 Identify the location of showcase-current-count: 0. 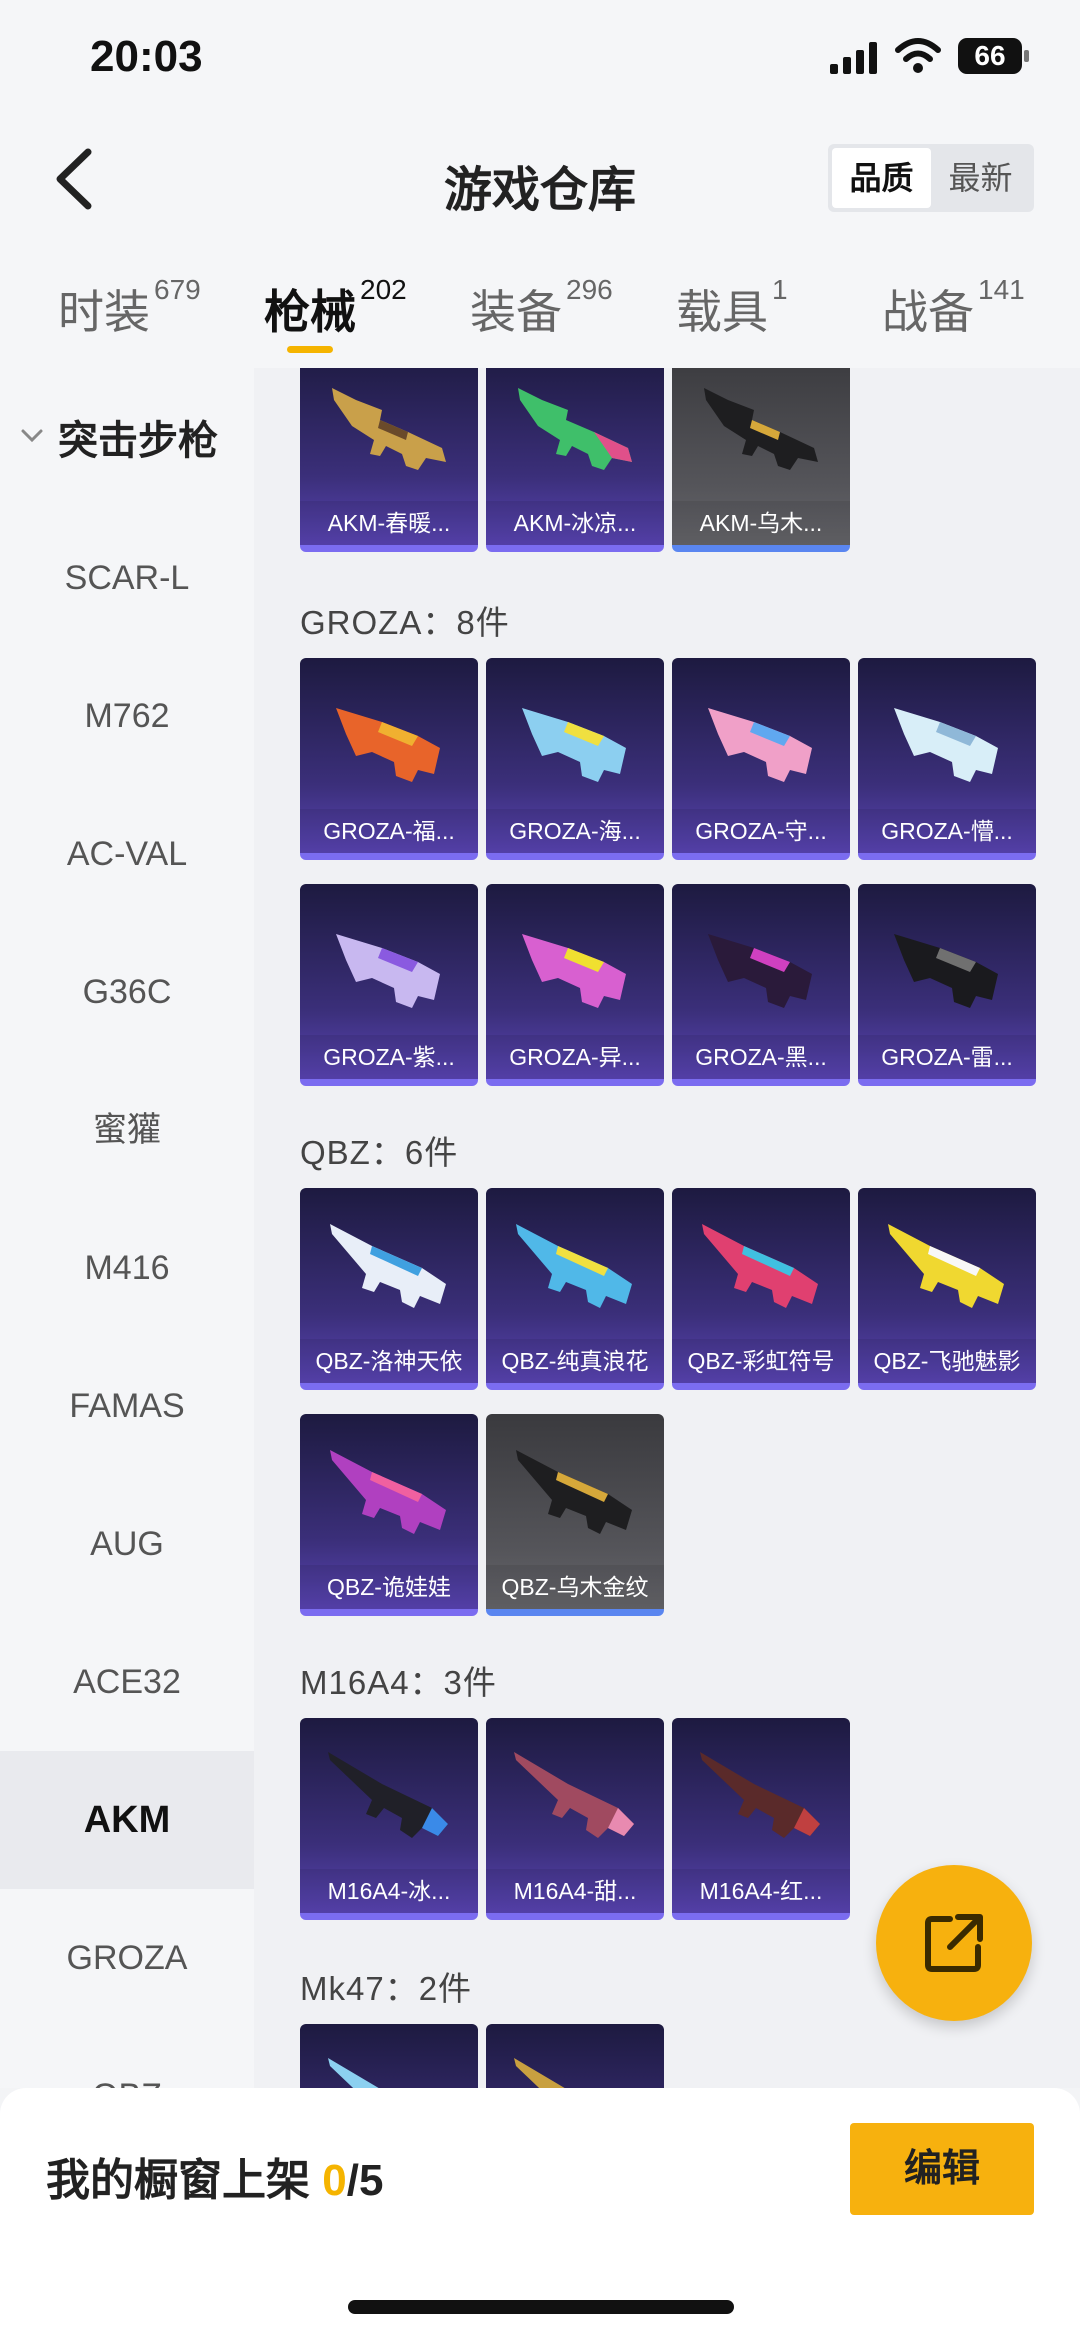
(334, 2180).